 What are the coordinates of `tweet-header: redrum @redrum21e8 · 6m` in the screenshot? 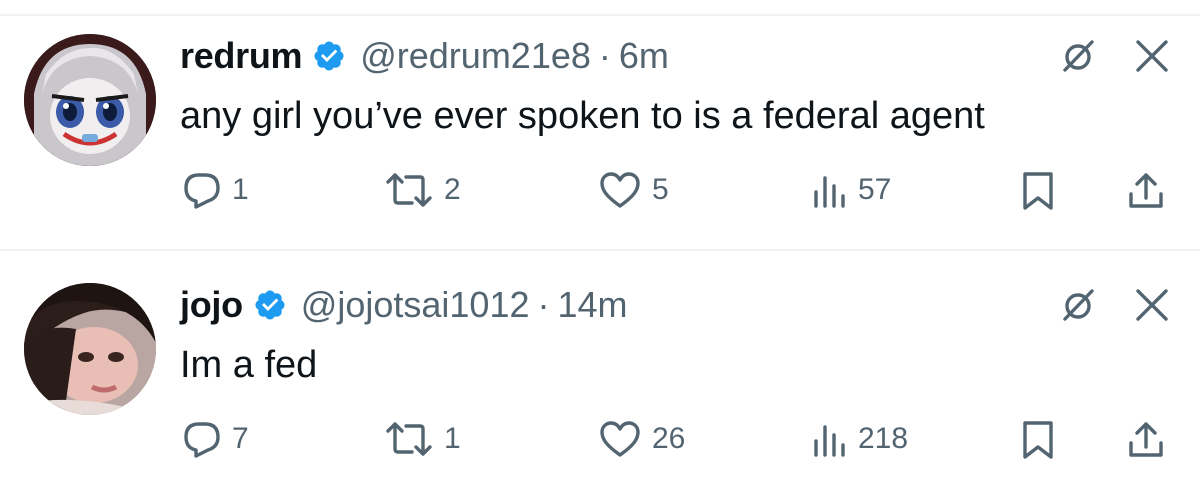 It's located at (424, 56).